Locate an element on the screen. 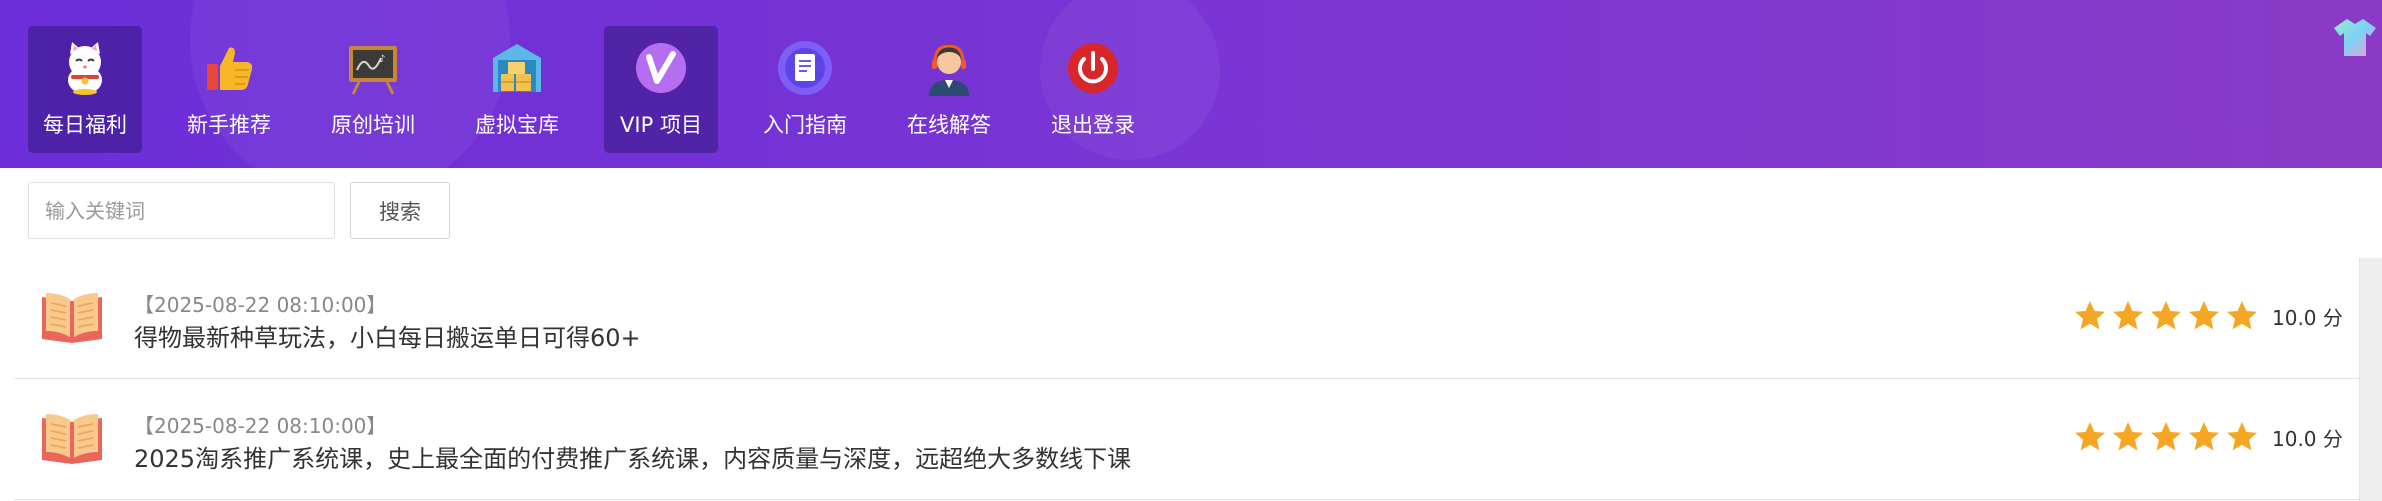 This screenshot has height=501, width=2382. vip-v-icon is located at coordinates (661, 68).